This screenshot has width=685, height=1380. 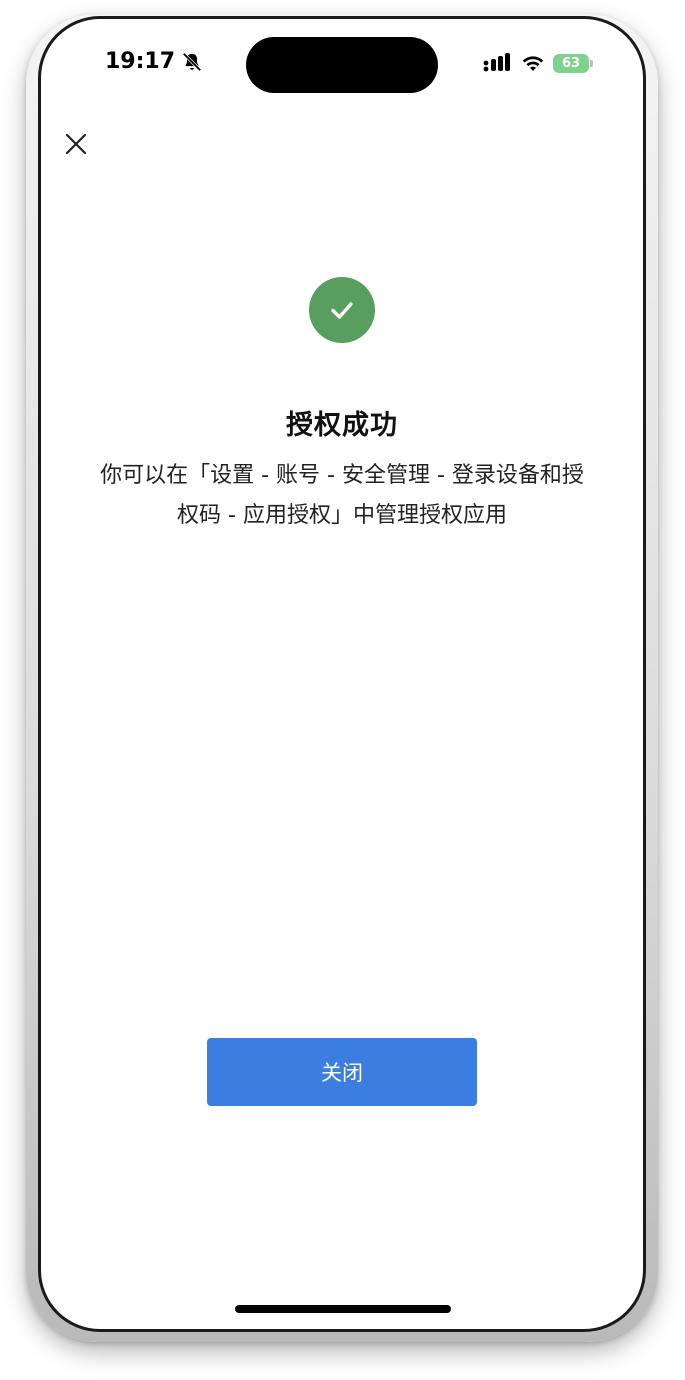 I want to click on bell-muted-icon, so click(x=192, y=61).